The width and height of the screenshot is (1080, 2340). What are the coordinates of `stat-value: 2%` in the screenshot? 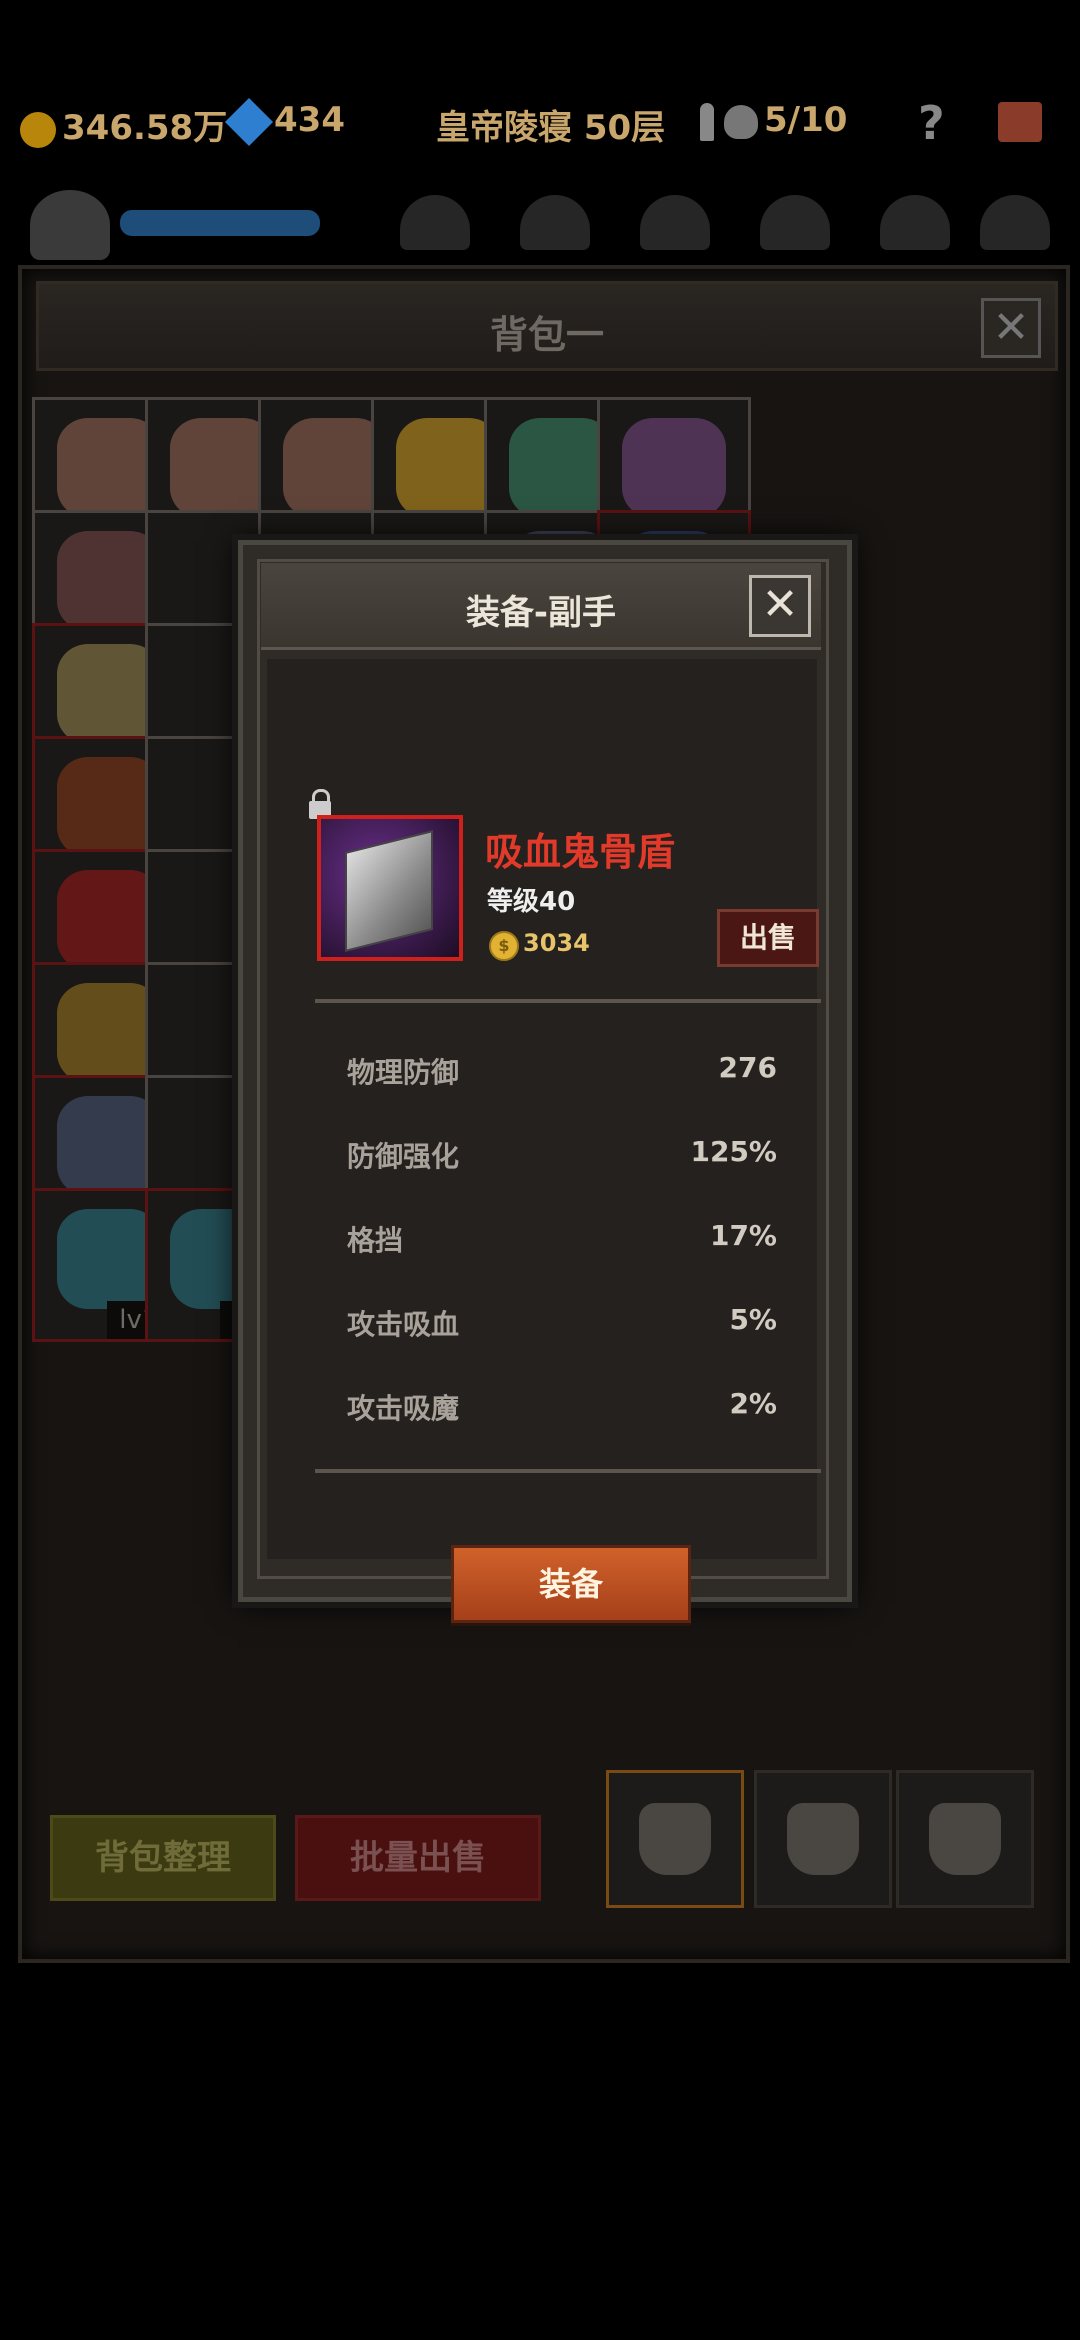 It's located at (753, 1403).